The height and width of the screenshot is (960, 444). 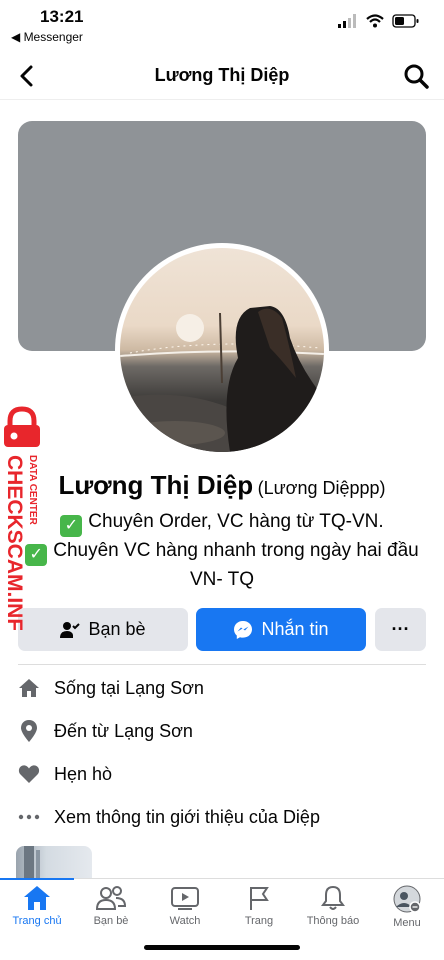 I want to click on message-button-label: Nhắn tin, so click(x=295, y=629).